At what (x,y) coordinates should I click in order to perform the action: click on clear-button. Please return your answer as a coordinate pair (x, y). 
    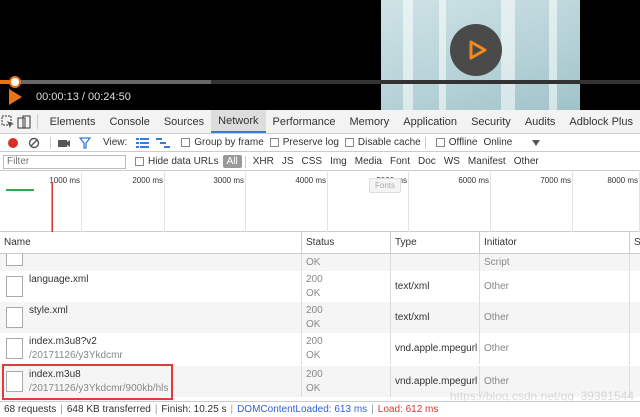
    Looking at the image, I should click on (34, 143).